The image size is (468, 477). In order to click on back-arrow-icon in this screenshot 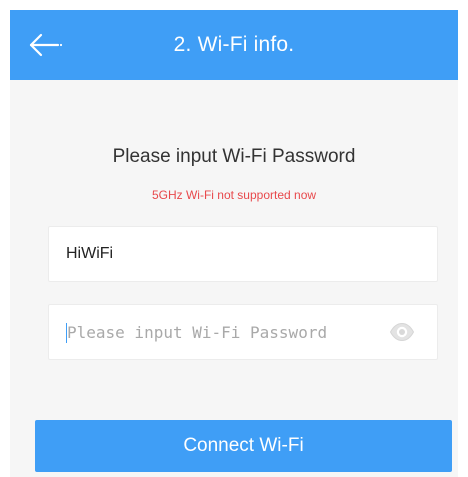, I will do `click(46, 45)`.